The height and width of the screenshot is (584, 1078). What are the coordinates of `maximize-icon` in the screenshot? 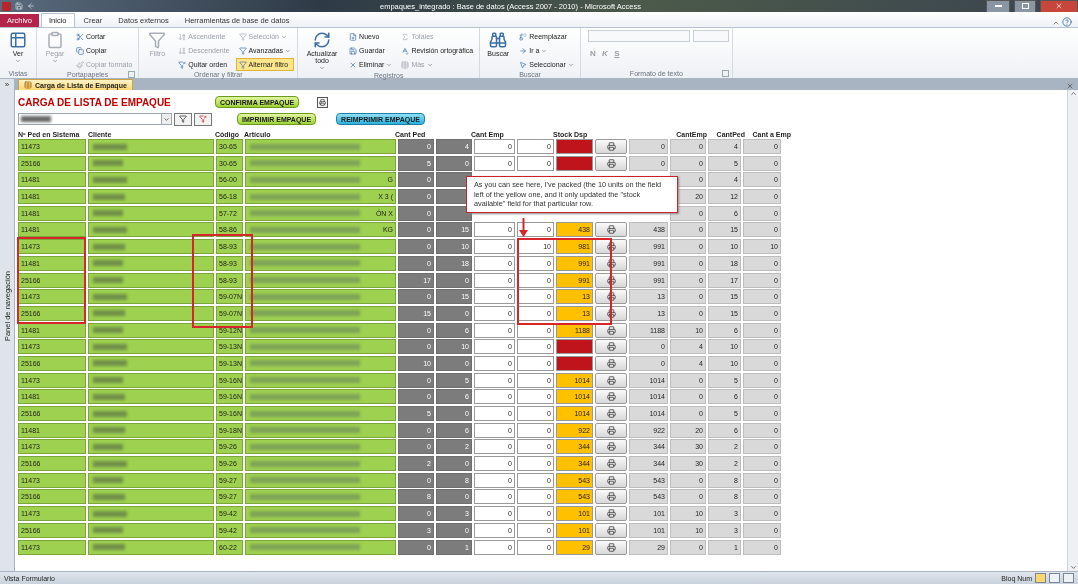 It's located at (1025, 6).